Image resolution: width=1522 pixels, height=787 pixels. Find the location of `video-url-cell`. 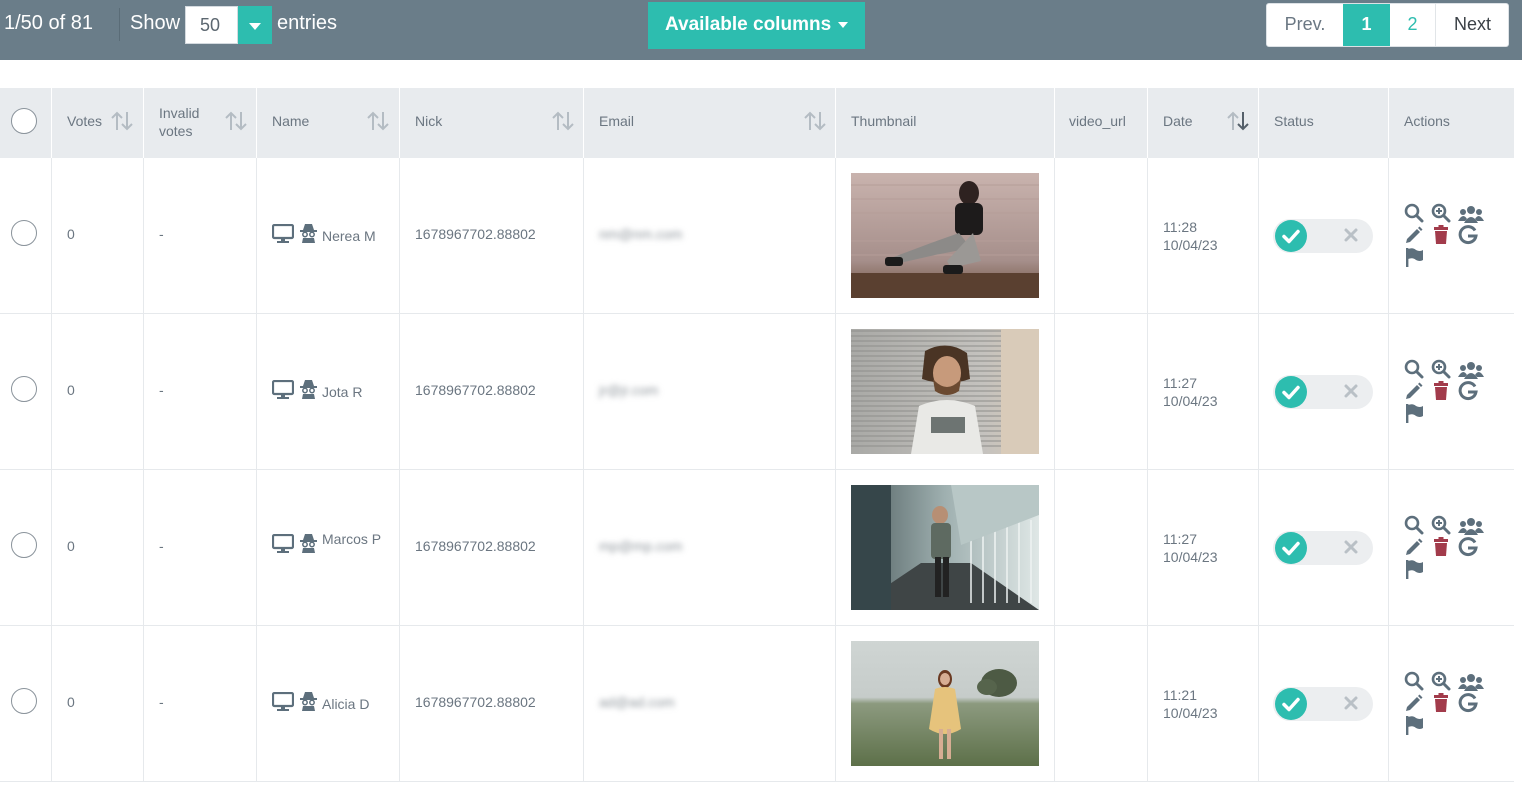

video-url-cell is located at coordinates (1101, 392).